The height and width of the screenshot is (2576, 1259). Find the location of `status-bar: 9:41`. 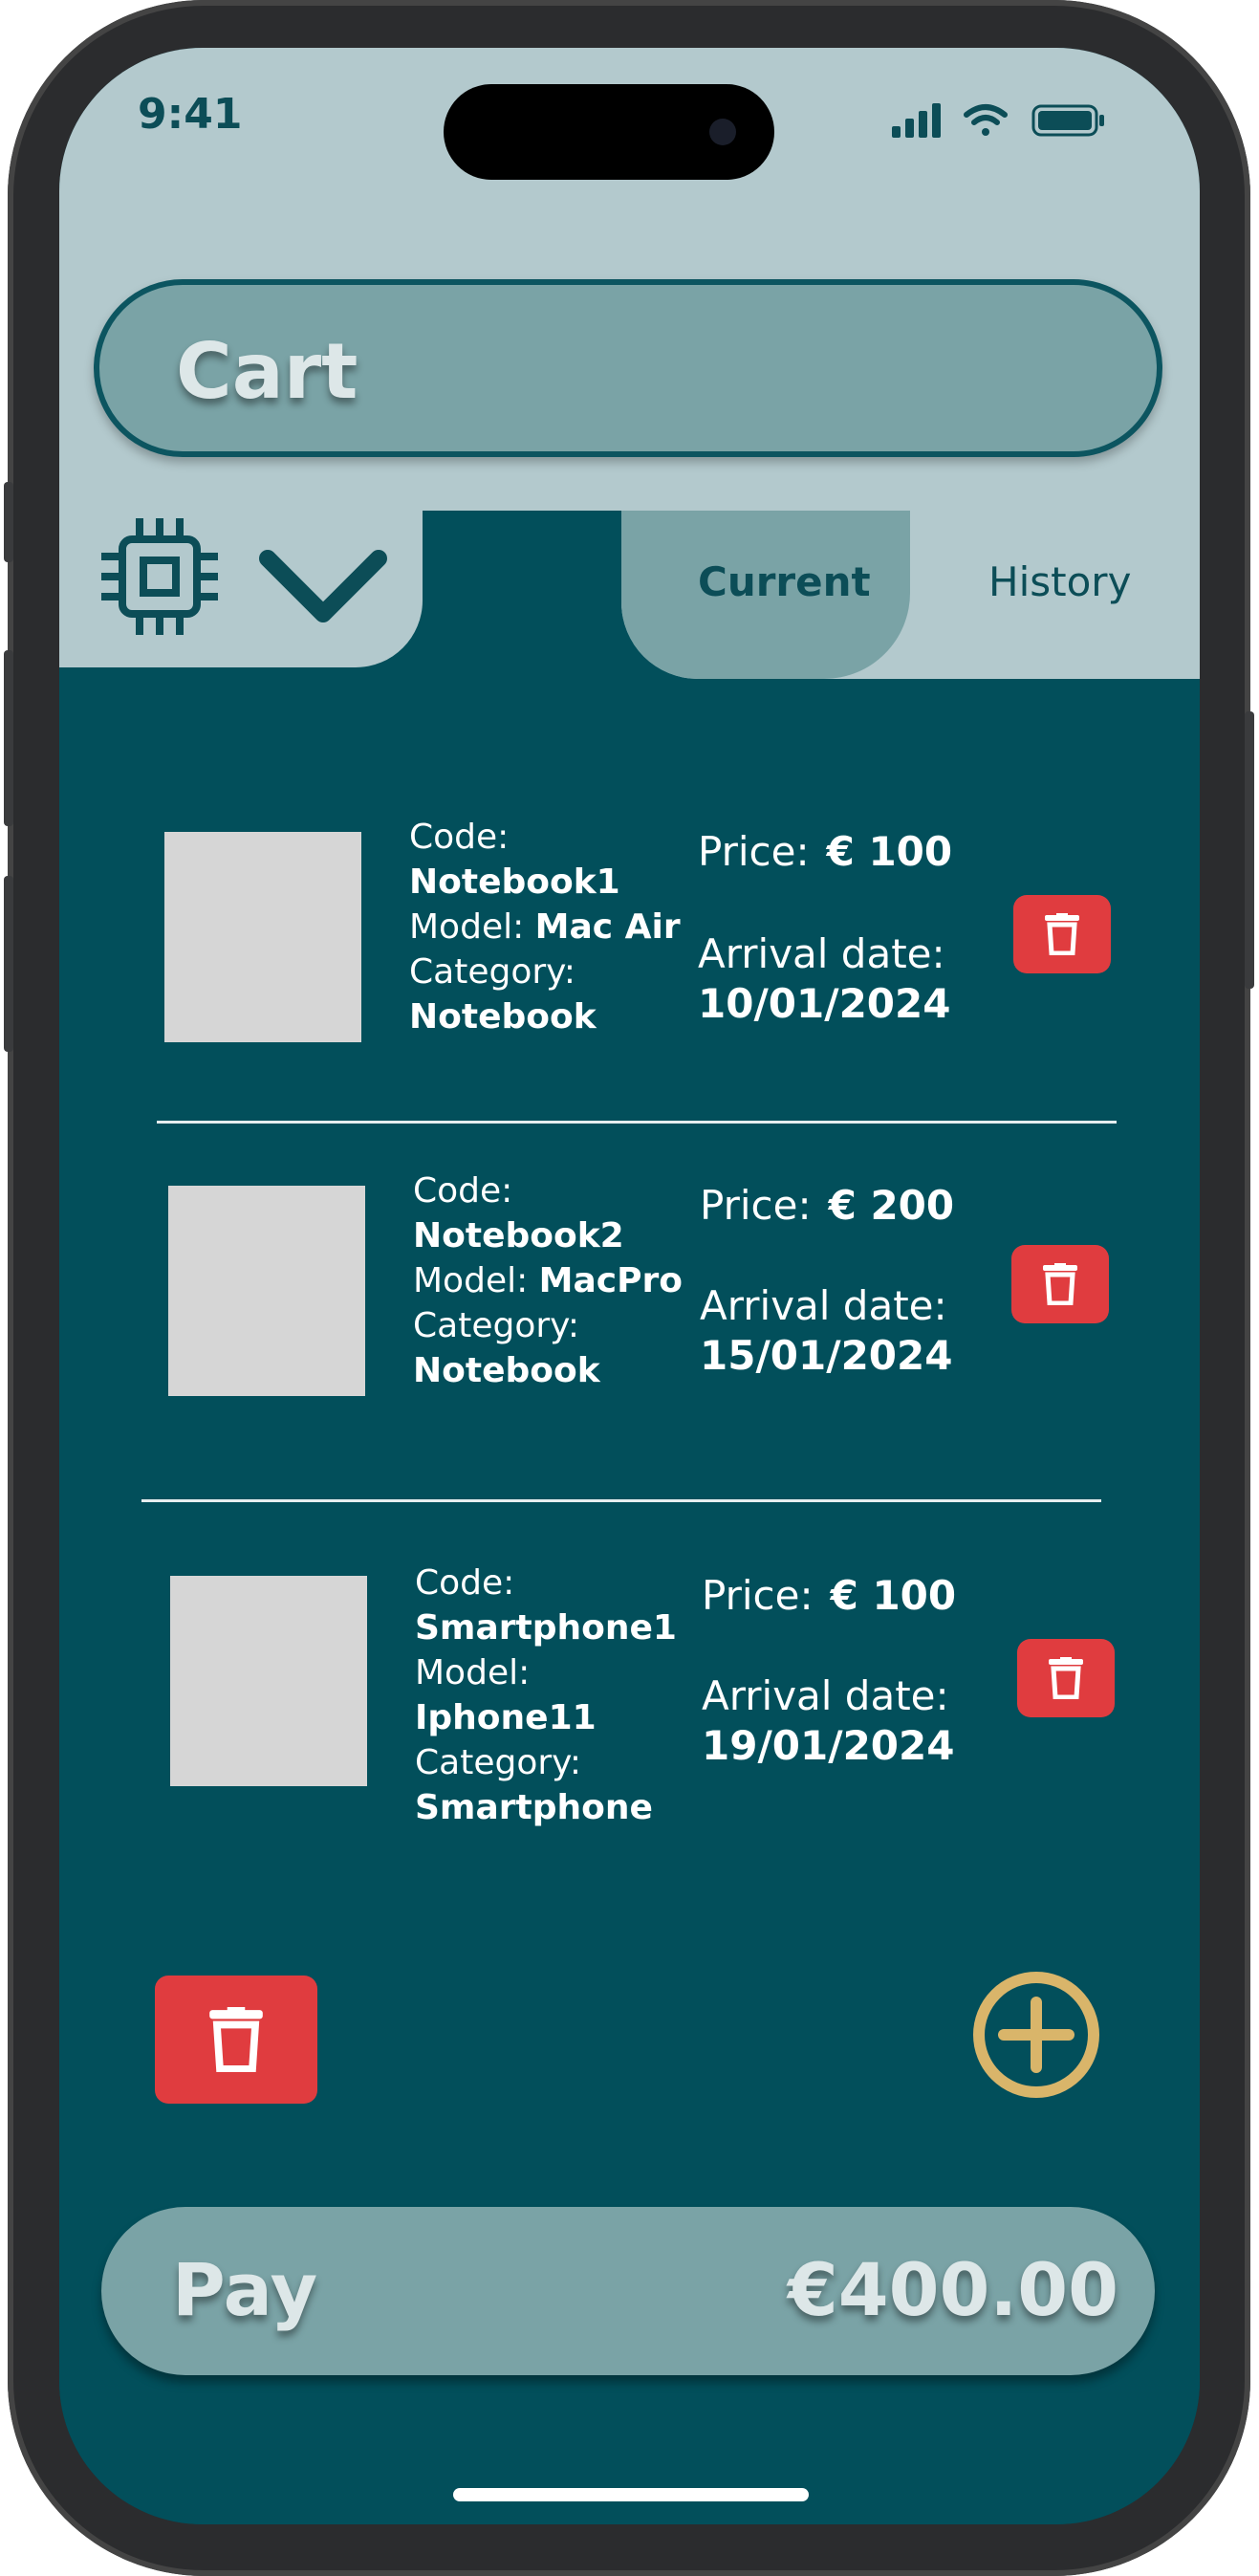

status-bar: 9:41 is located at coordinates (629, 119).